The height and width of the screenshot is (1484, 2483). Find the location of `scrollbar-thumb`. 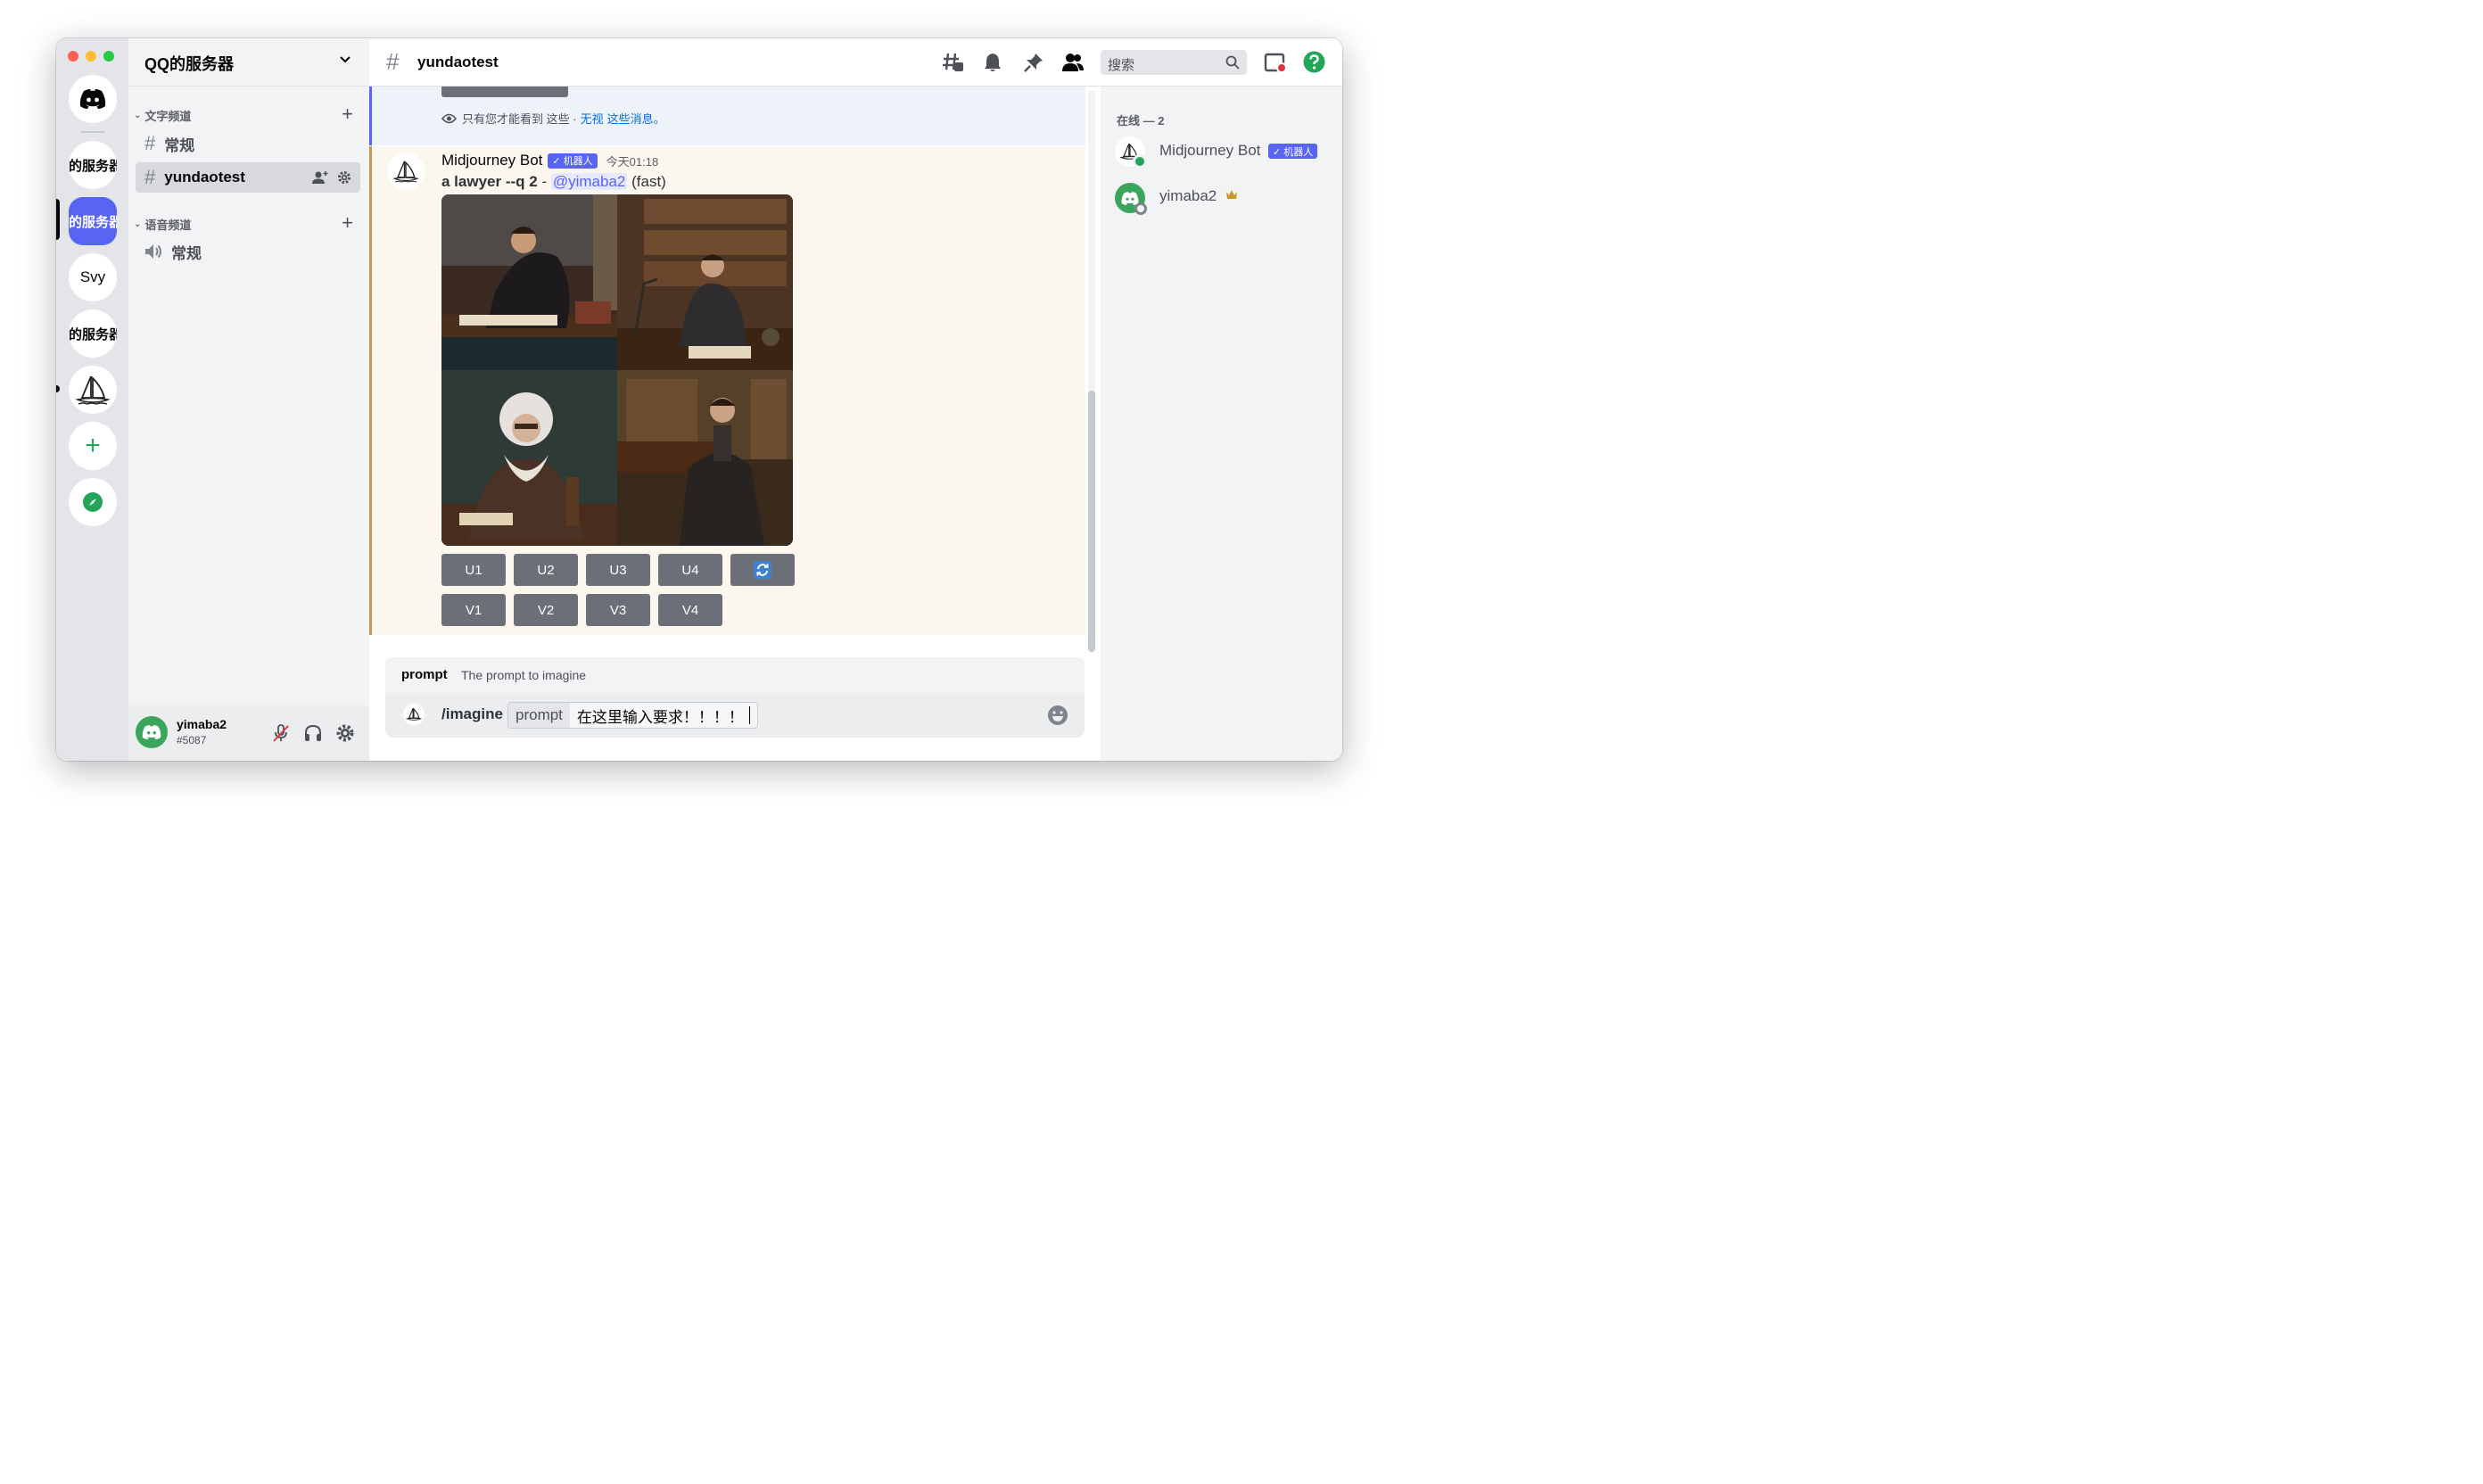

scrollbar-thumb is located at coordinates (1091, 521).